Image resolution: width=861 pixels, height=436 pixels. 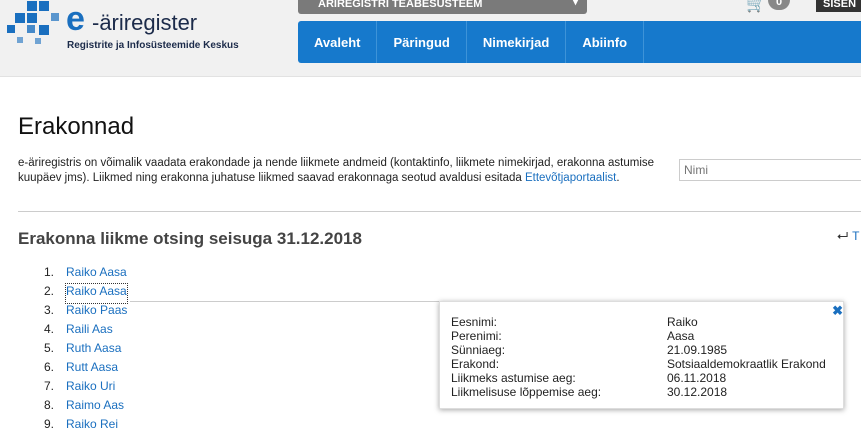 I want to click on list-item: 4. Raili Aas, so click(x=240, y=331).